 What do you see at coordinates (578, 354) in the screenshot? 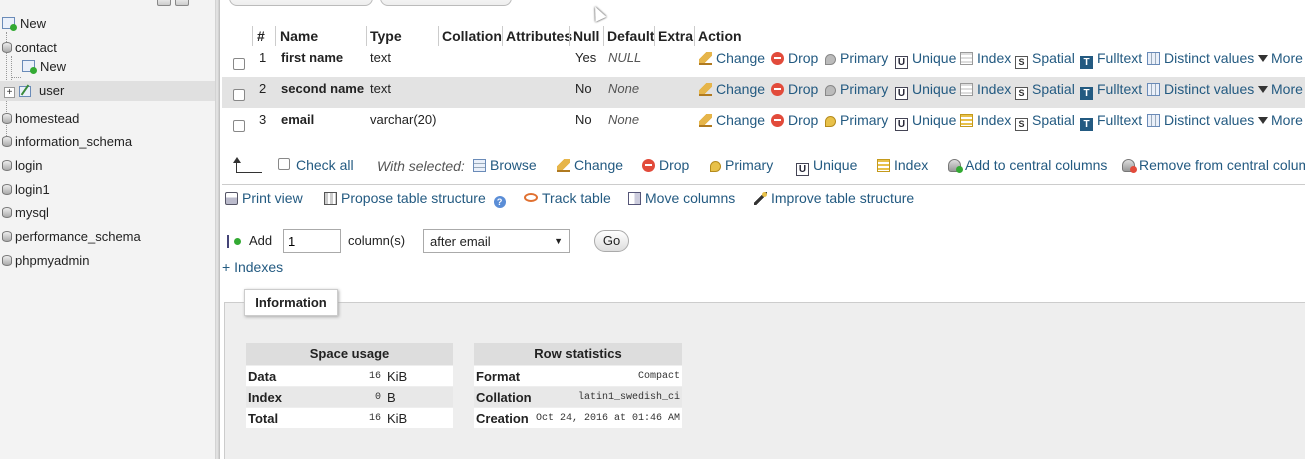
I see `row-statistics-title: Row statistics` at bounding box center [578, 354].